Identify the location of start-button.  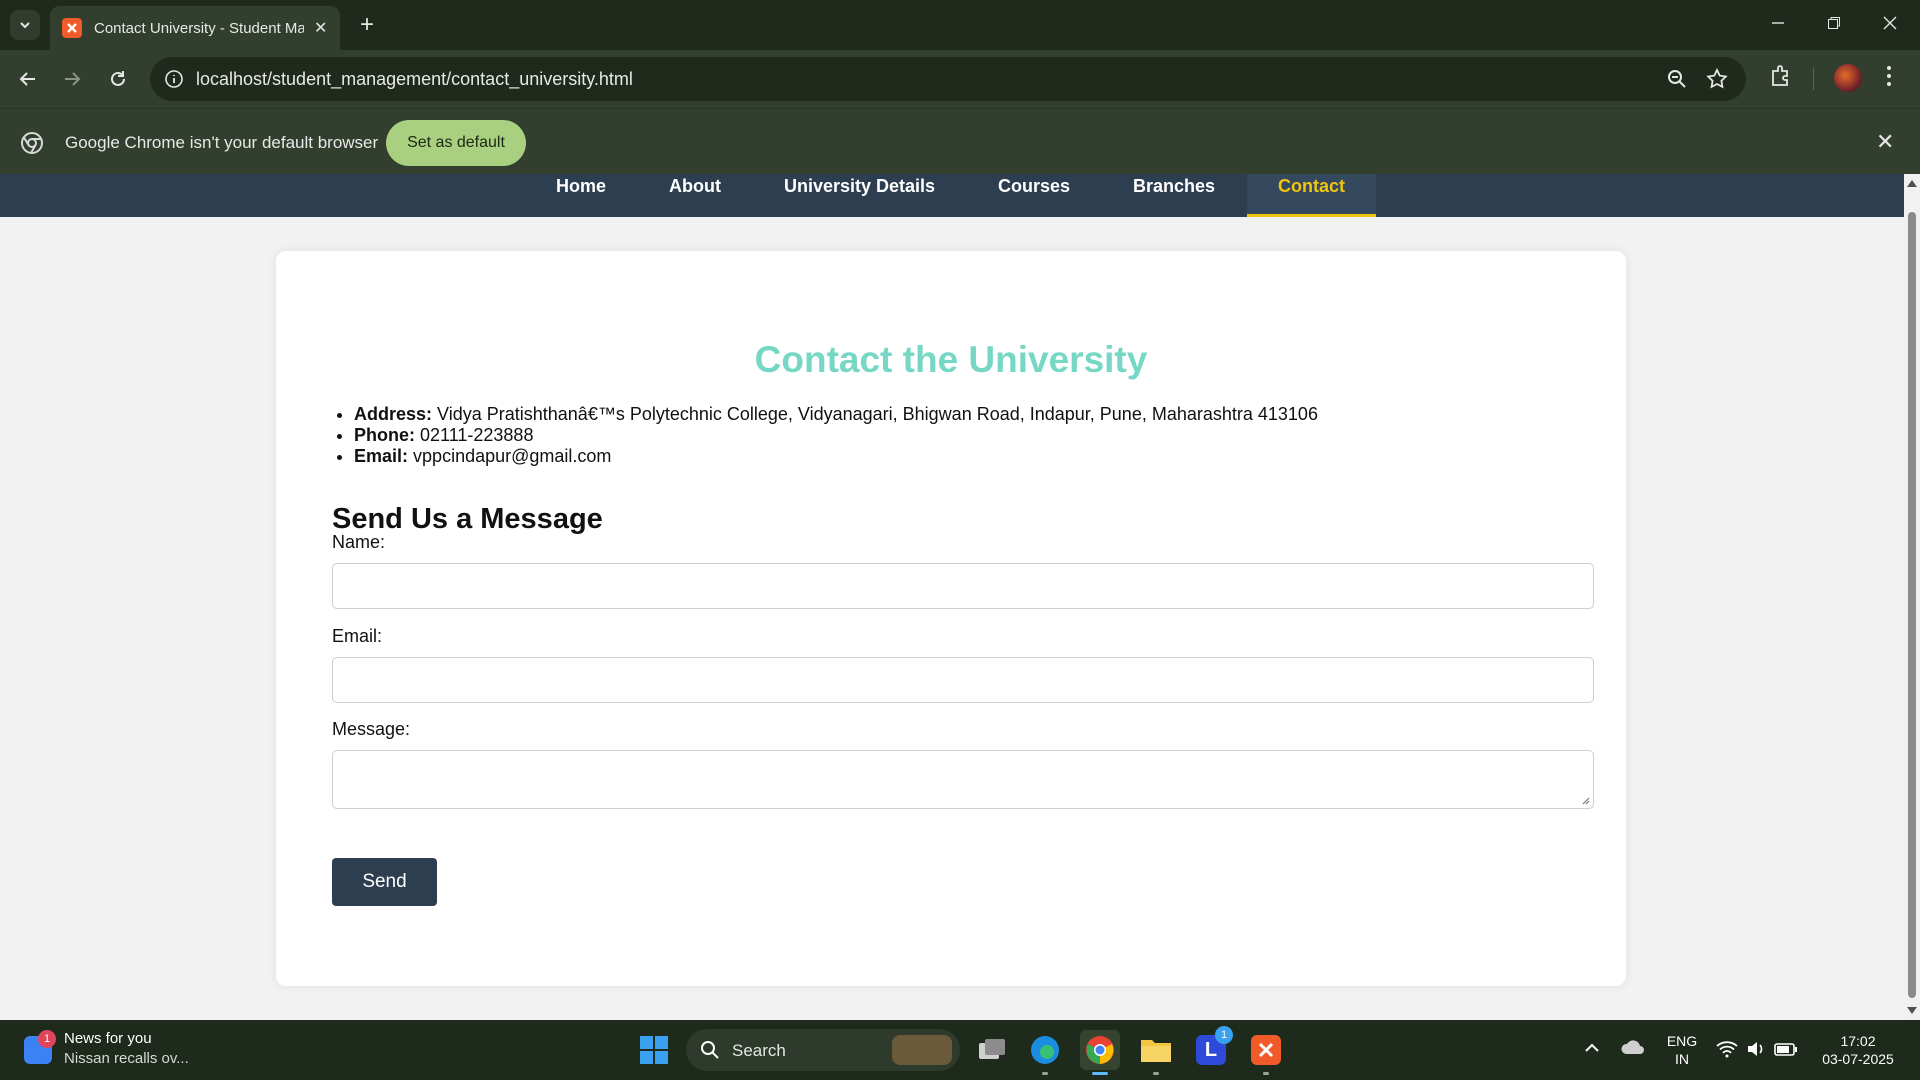
(654, 1050).